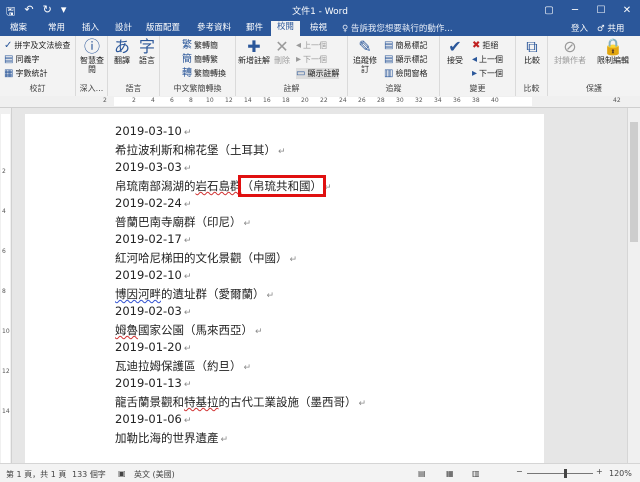 The height and width of the screenshot is (482, 640). What do you see at coordinates (153, 239) in the screenshot?
I see `date-line: 2019-02-17 ↵` at bounding box center [153, 239].